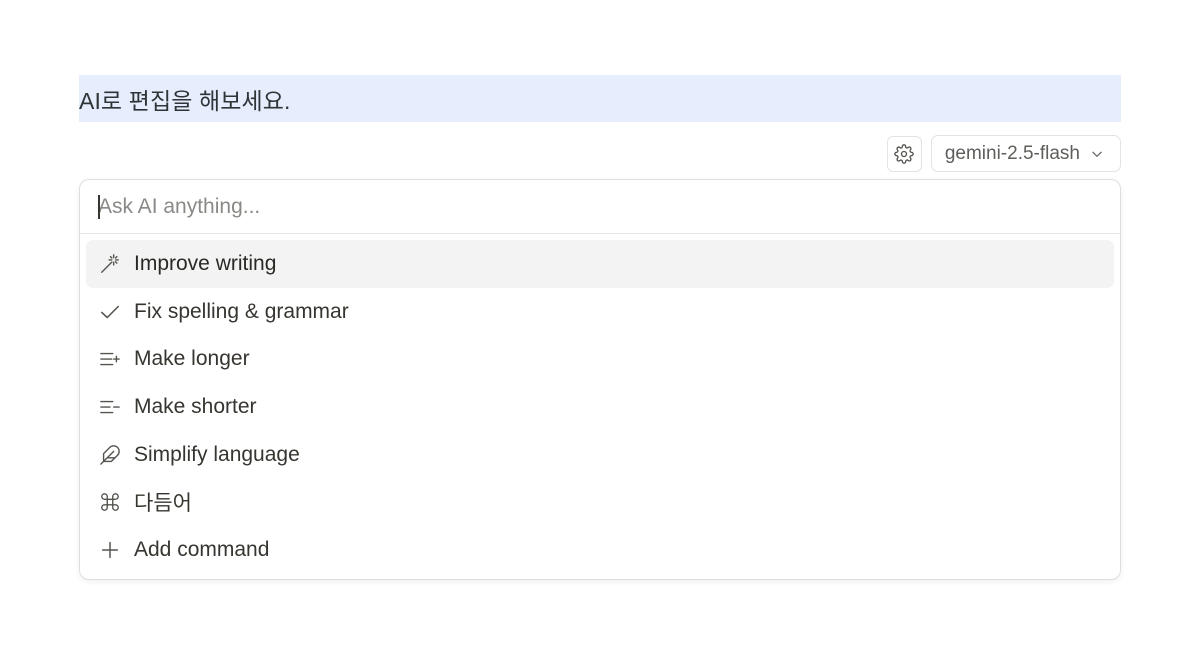 The image size is (1200, 660). I want to click on gear-icon, so click(904, 153).